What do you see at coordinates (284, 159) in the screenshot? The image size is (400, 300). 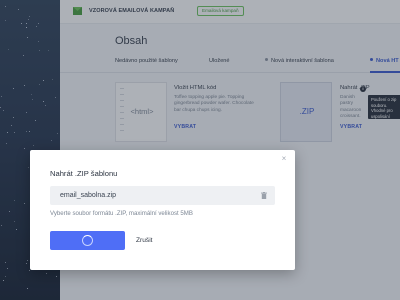 I see `close-icon: ×` at bounding box center [284, 159].